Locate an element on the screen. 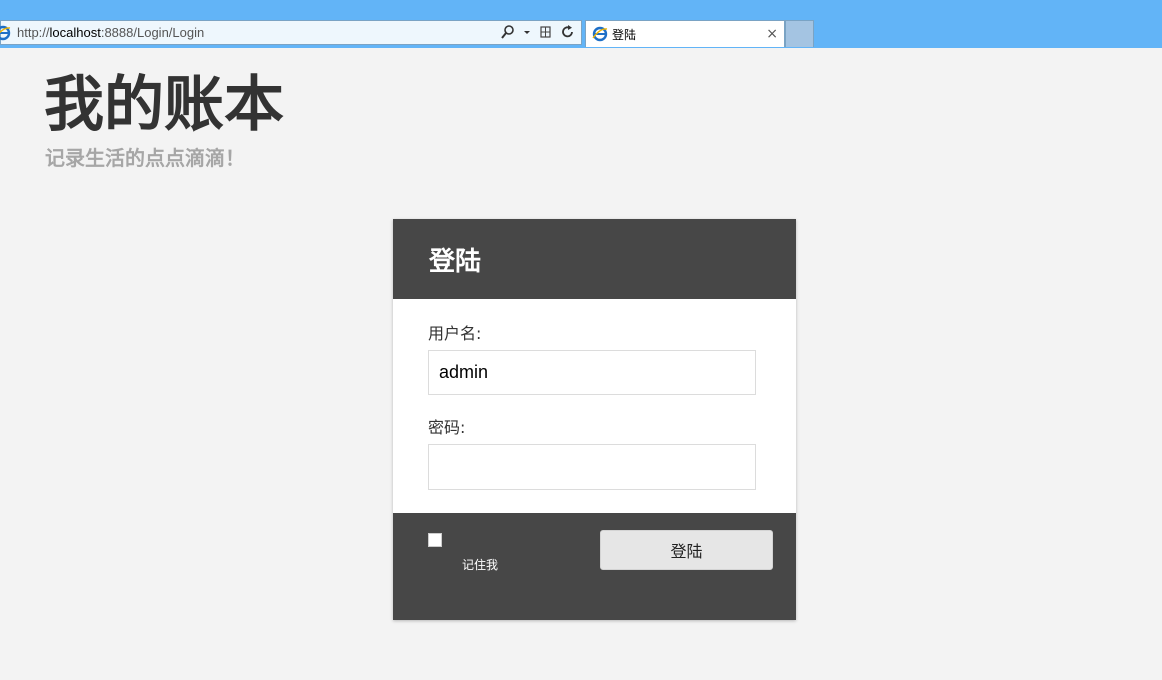 Image resolution: width=1162 pixels, height=680 pixels. new-tab-button is located at coordinates (799, 33).